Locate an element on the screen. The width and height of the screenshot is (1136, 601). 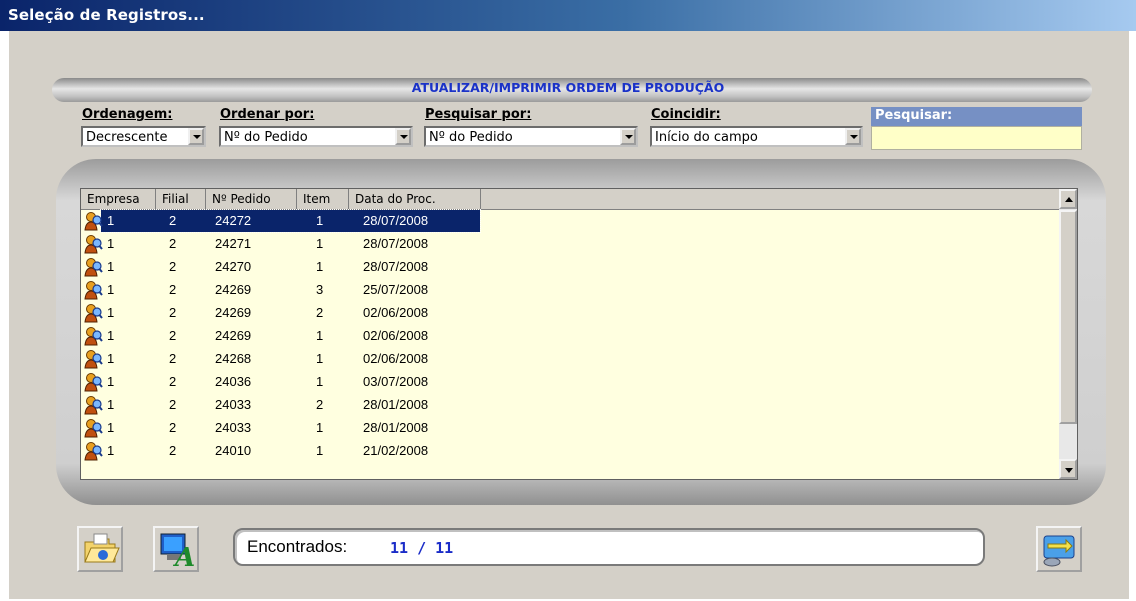
grid-cell-data: 03/07/2008 is located at coordinates (396, 381).